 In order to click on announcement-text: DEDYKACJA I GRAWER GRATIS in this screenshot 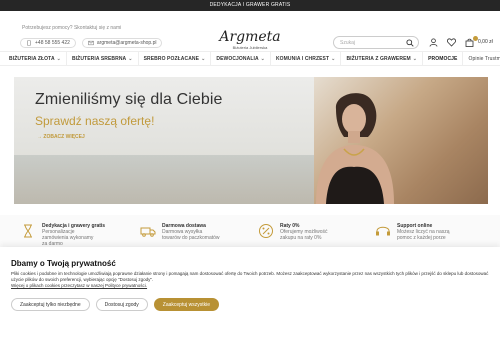, I will do `click(250, 5)`.